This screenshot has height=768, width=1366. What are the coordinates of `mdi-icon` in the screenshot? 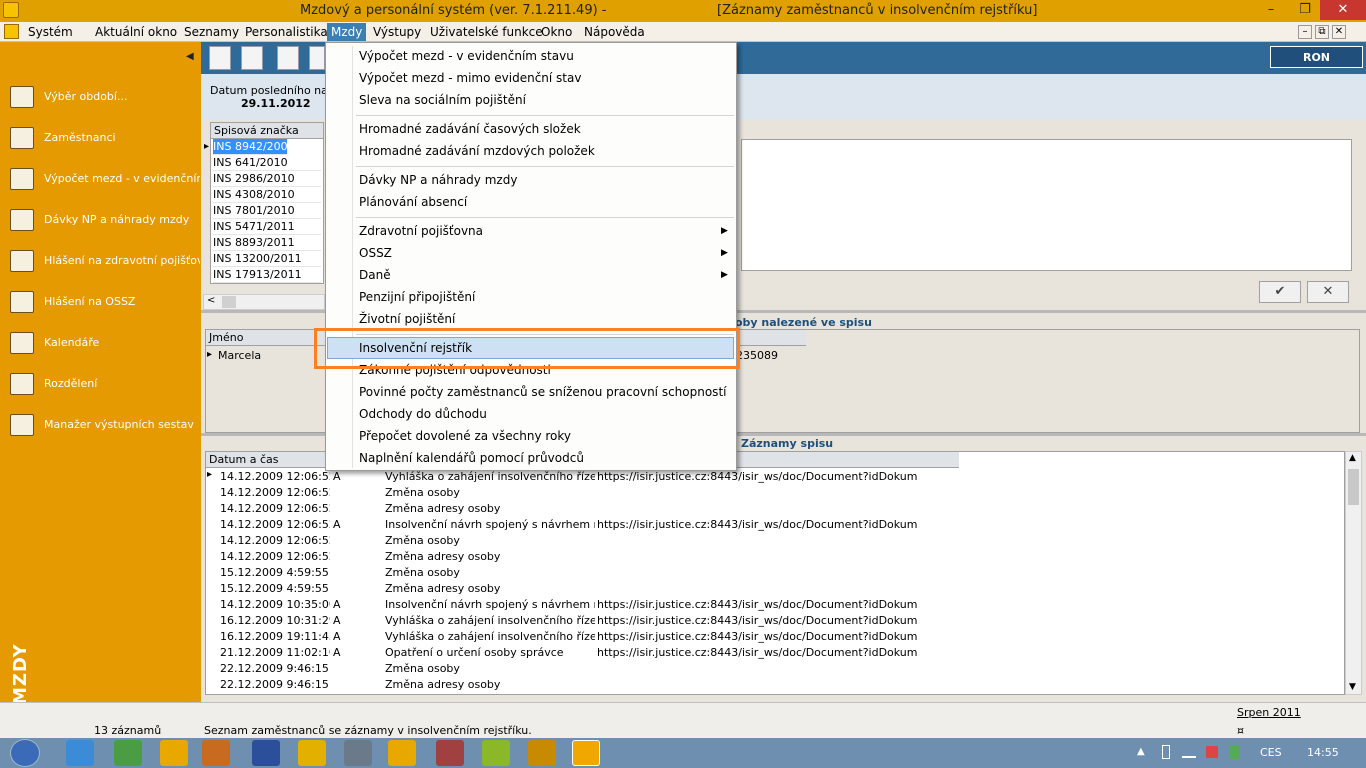 It's located at (11, 31).